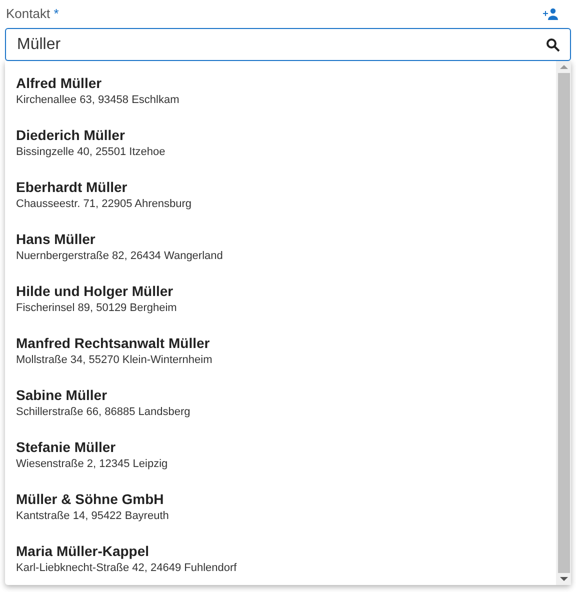 The width and height of the screenshot is (576, 592). What do you see at coordinates (62, 395) in the screenshot?
I see `contact-name: Sabine Müller` at bounding box center [62, 395].